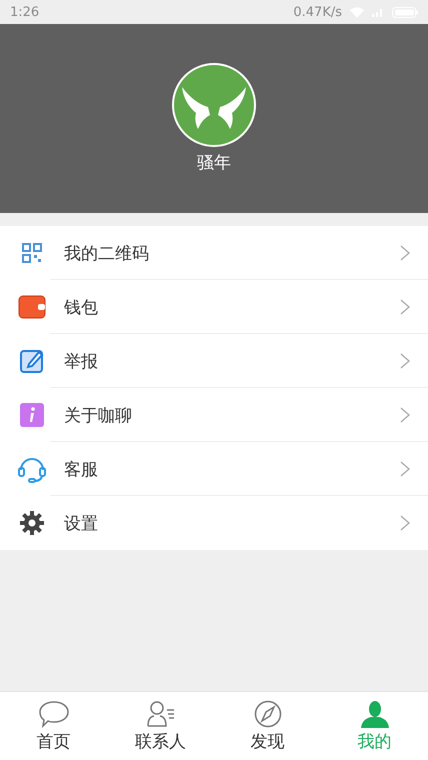 The height and width of the screenshot is (760, 428). I want to click on person-icon, so click(374, 714).